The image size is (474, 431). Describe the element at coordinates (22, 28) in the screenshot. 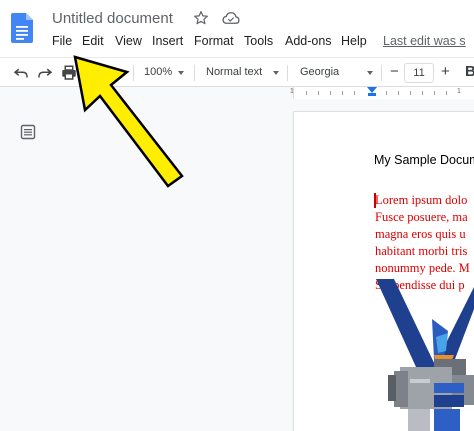

I see `docs-logo-icon` at that location.